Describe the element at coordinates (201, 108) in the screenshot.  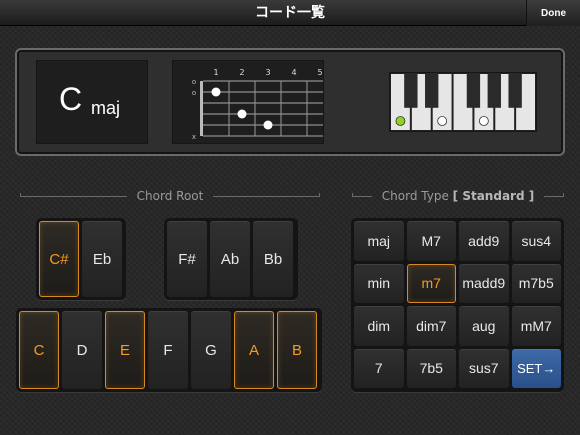
I see `fretboard-nut` at that location.